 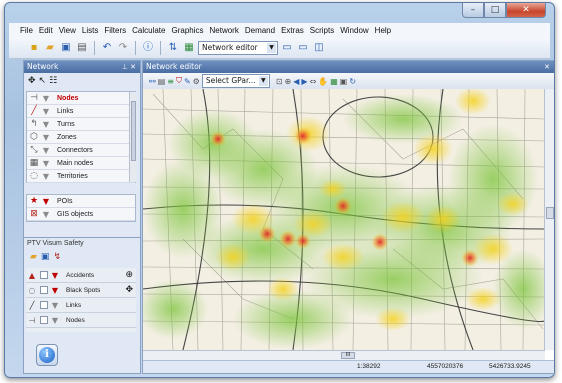 I want to click on editor-select-value: Network editor, so click(x=230, y=47).